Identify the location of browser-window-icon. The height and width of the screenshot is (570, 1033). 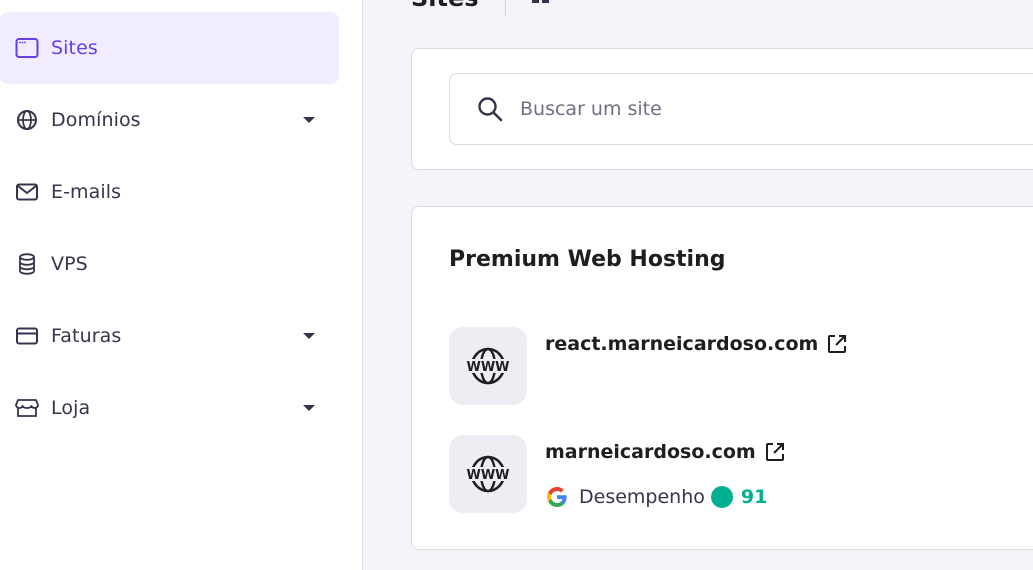
(27, 48).